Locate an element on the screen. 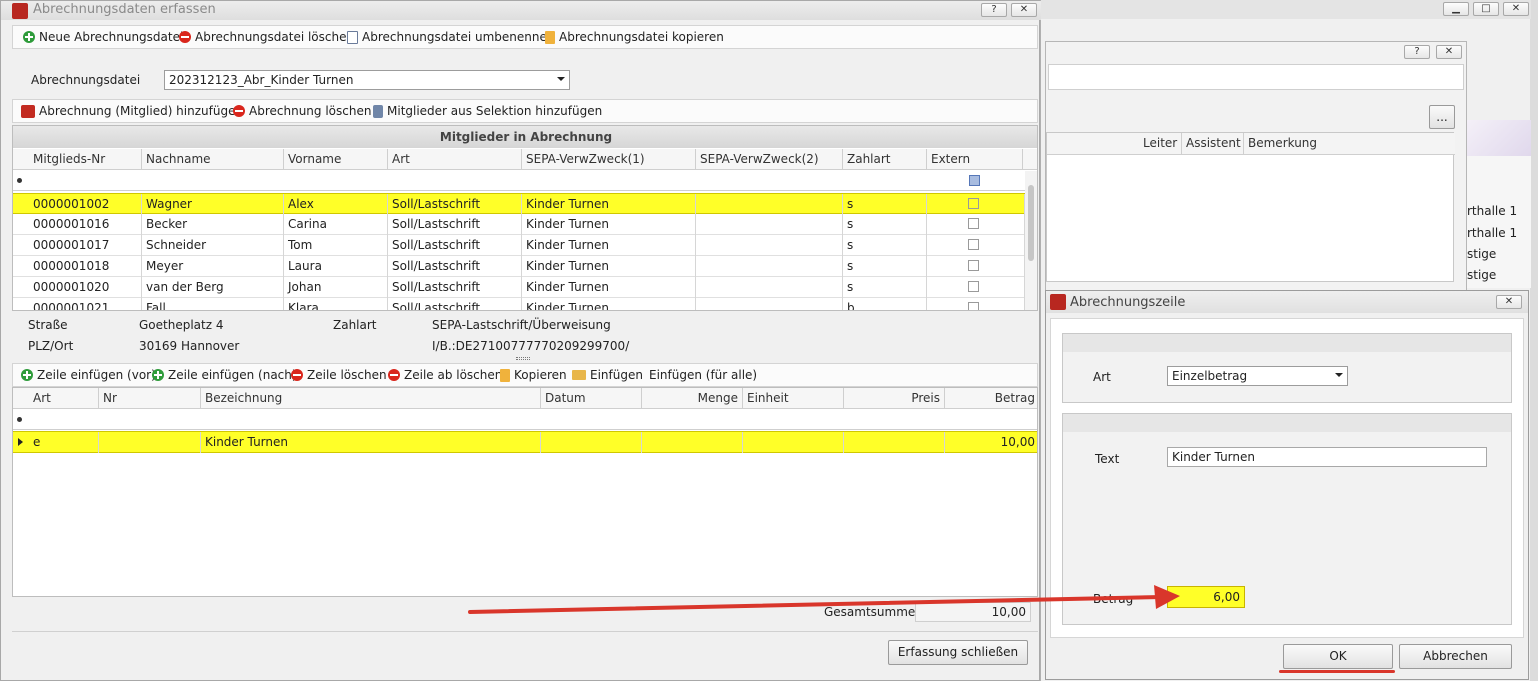  column-header: Leiter is located at coordinates (1160, 143).